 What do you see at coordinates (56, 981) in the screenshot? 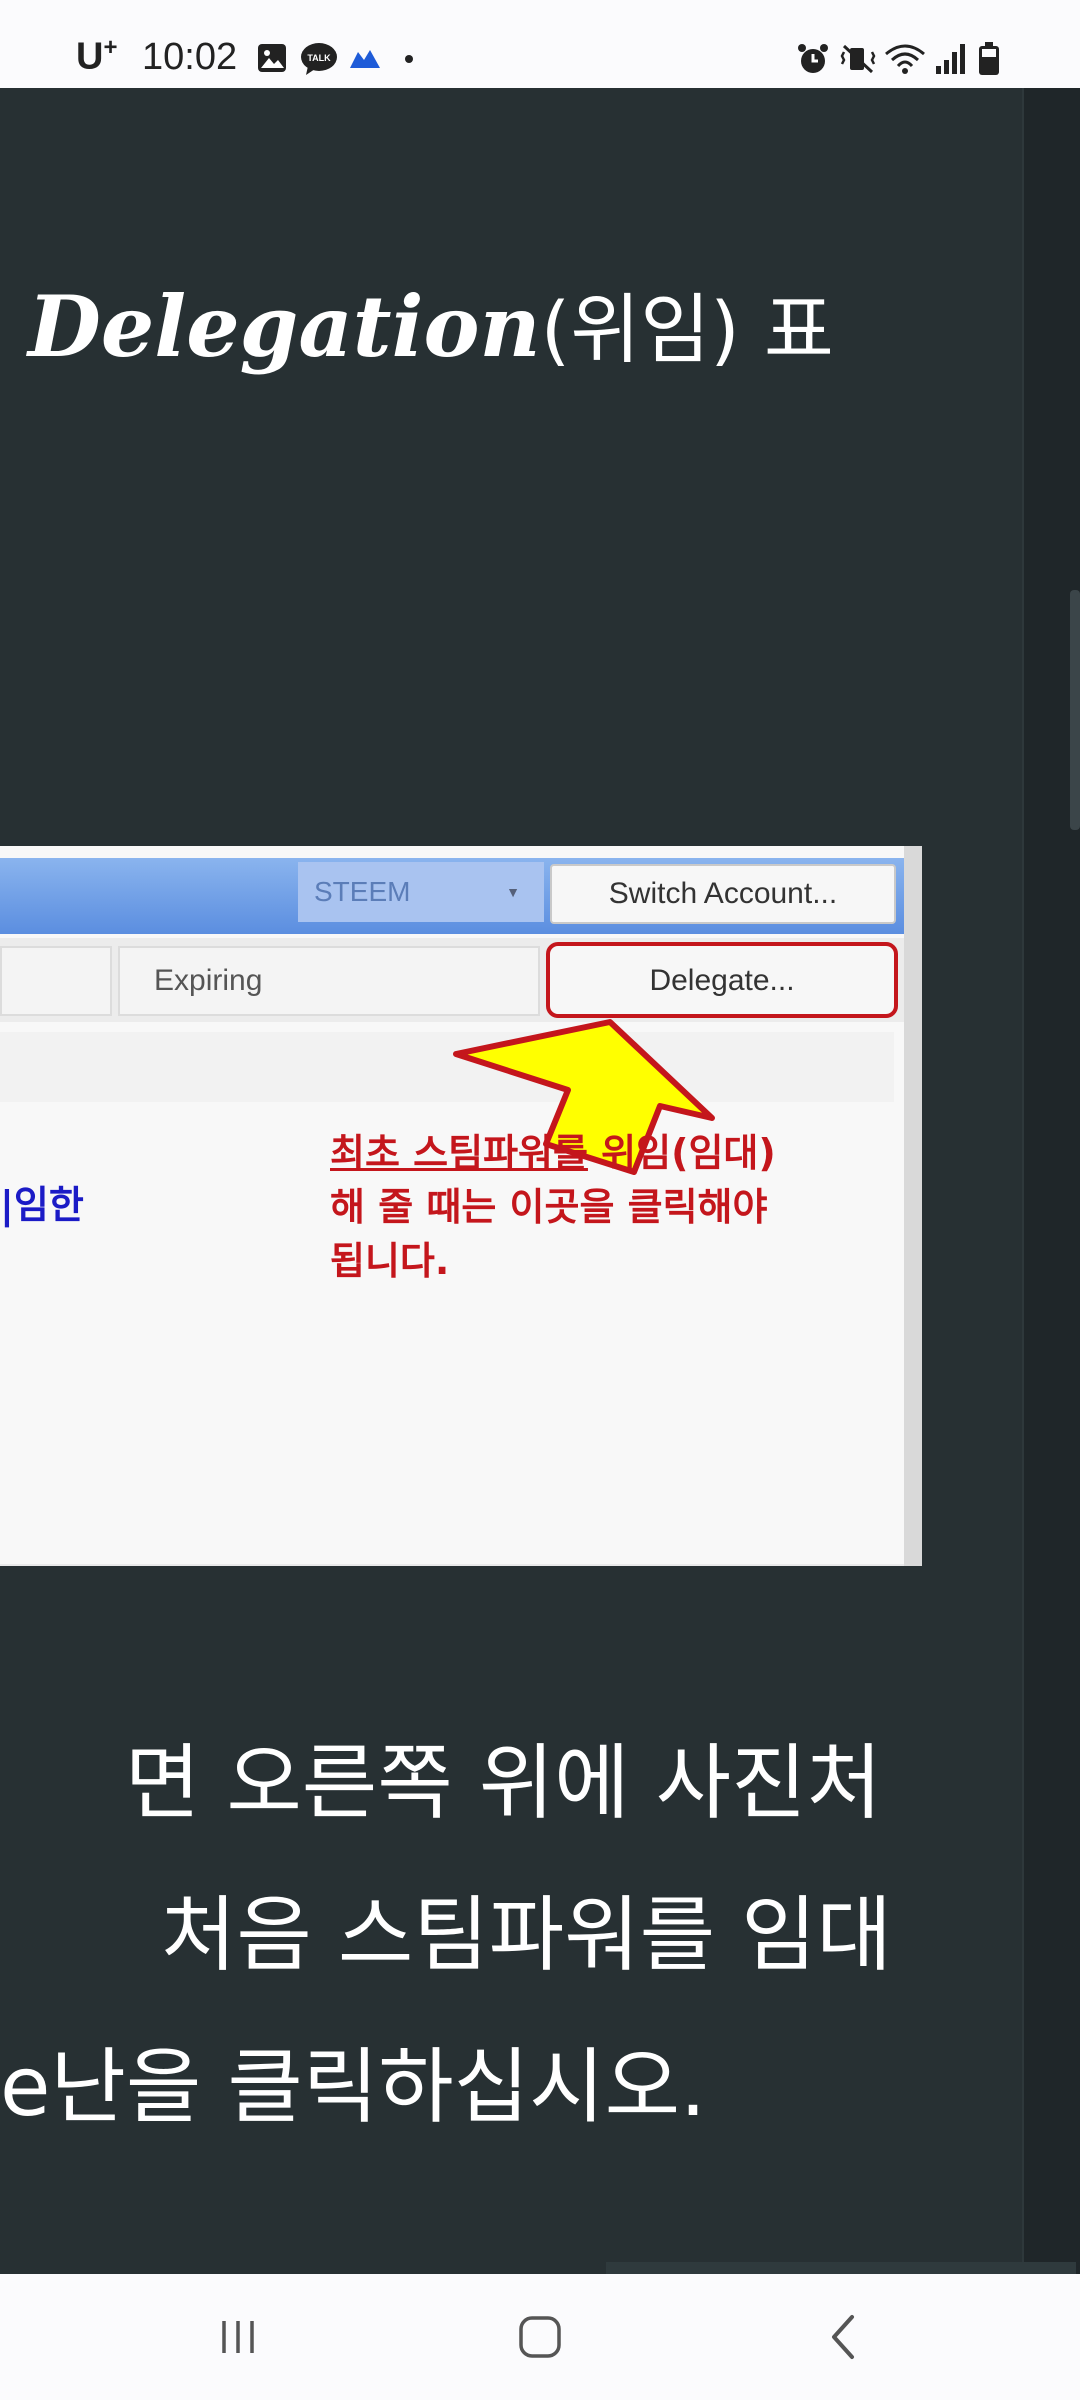
I see `screenshot-tab-left` at bounding box center [56, 981].